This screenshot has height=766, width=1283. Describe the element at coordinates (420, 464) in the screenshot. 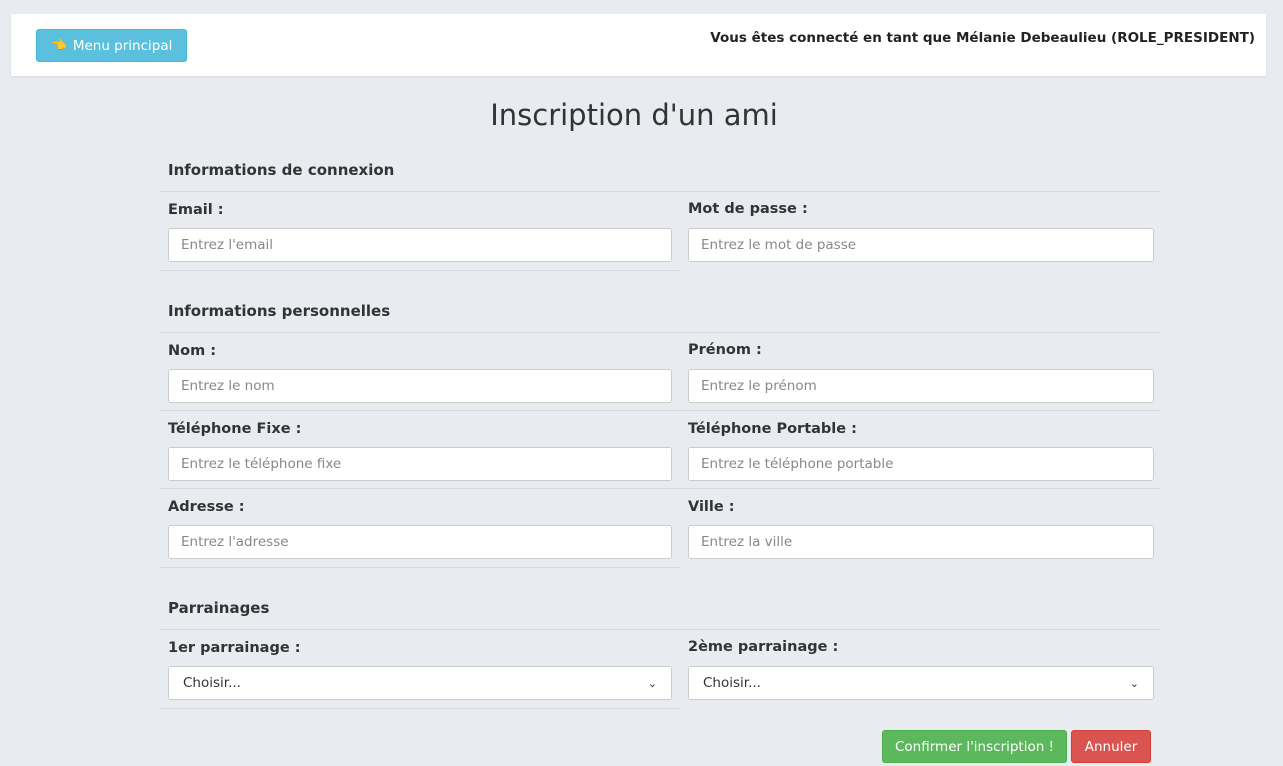

I see `telephone-fixe-field` at that location.